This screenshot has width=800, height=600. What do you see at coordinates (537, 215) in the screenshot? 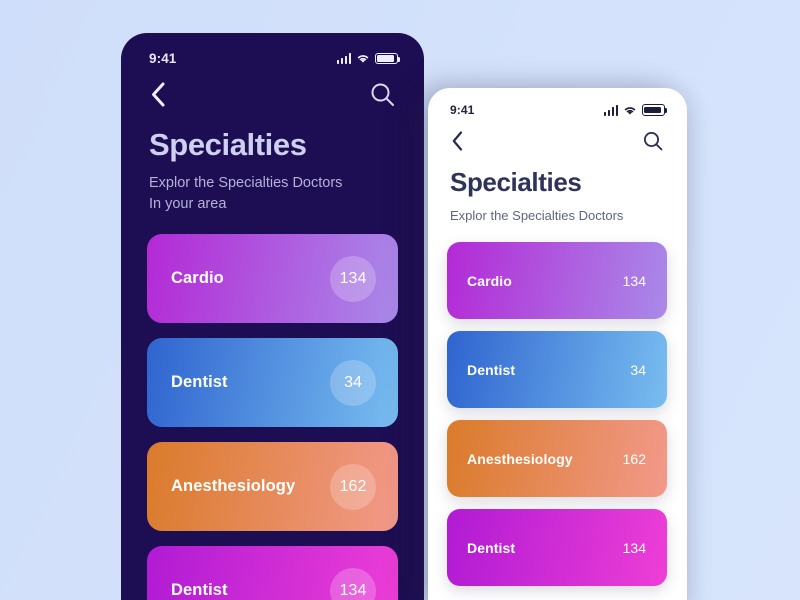
I see `page-subtitle: Explor the Specialties Doctors` at bounding box center [537, 215].